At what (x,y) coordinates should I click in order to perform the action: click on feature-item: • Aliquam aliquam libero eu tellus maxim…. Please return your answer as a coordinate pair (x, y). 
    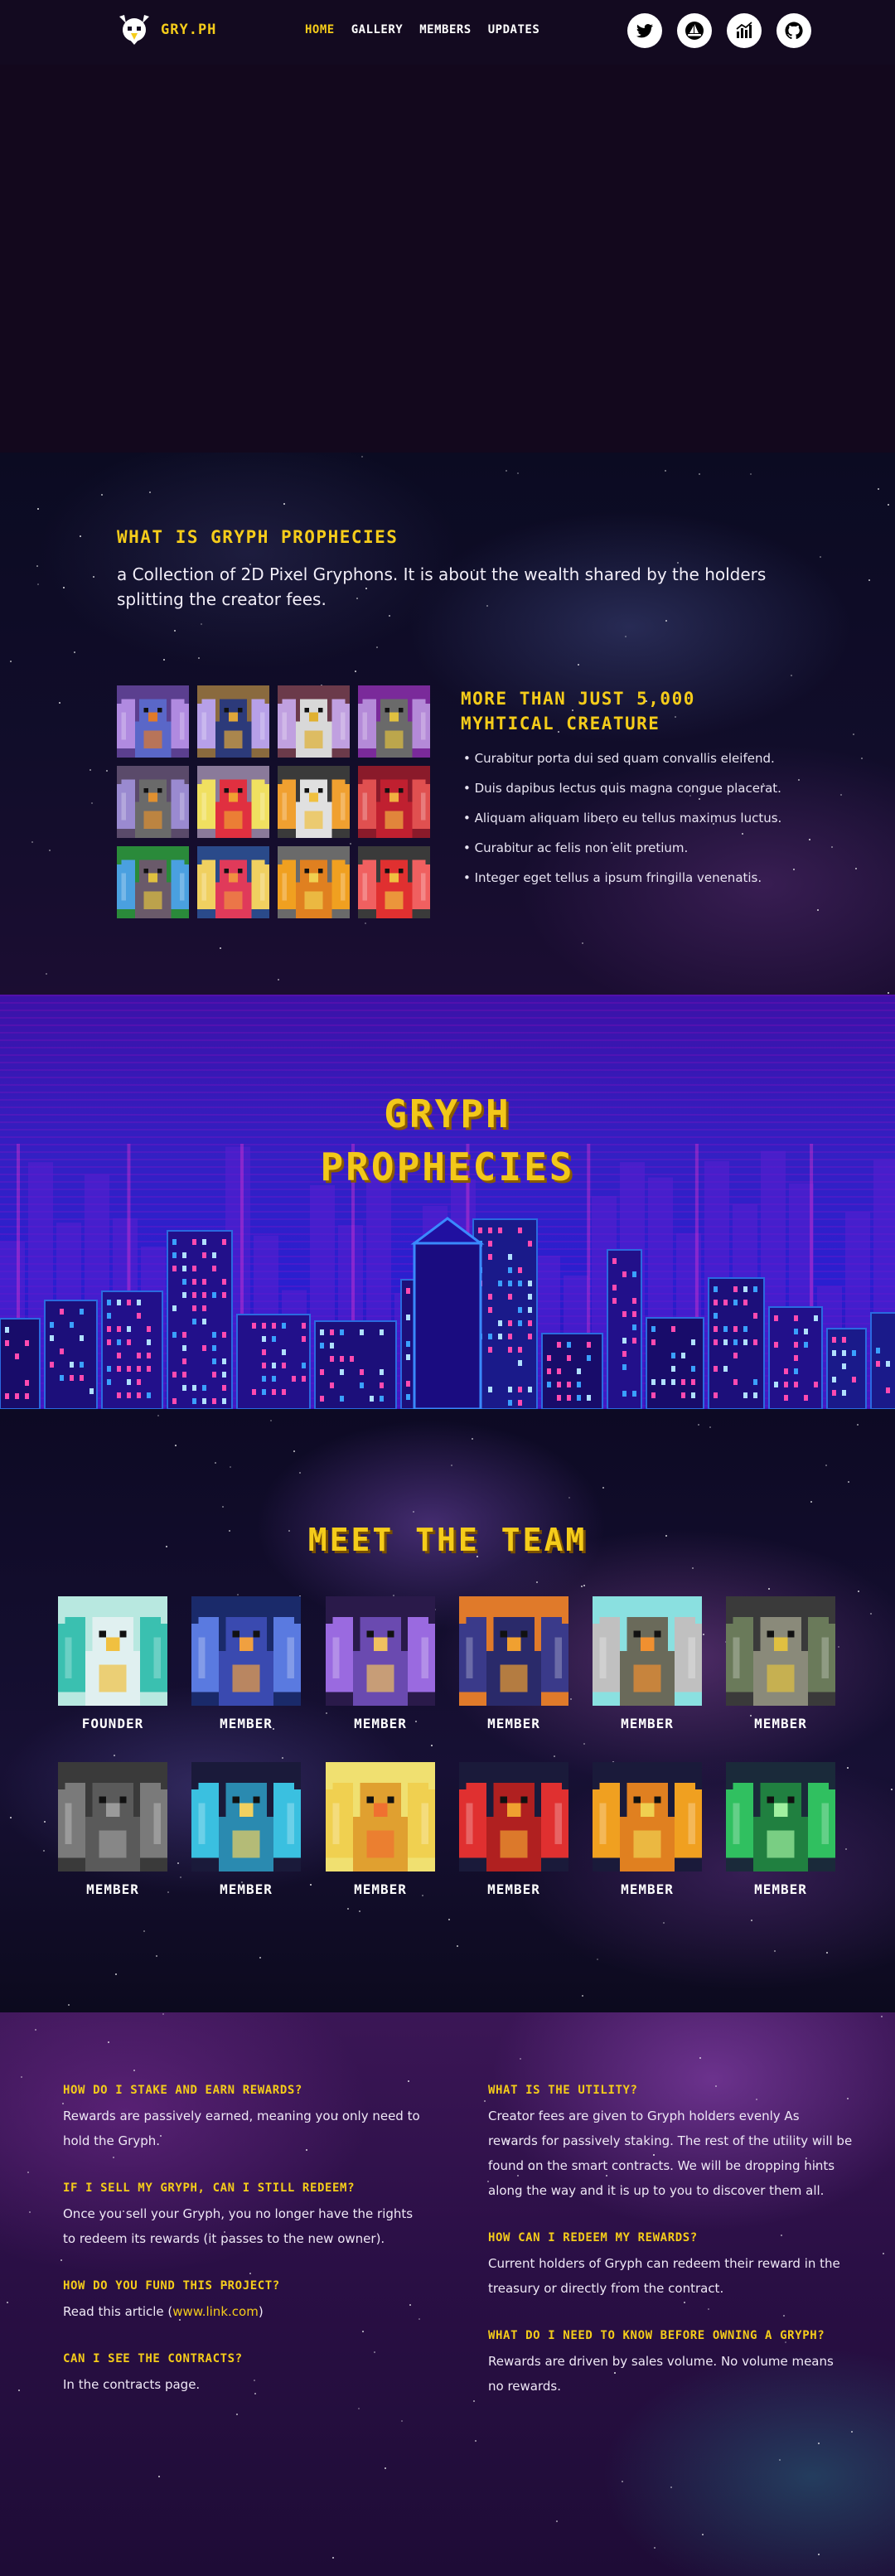
    Looking at the image, I should click on (622, 818).